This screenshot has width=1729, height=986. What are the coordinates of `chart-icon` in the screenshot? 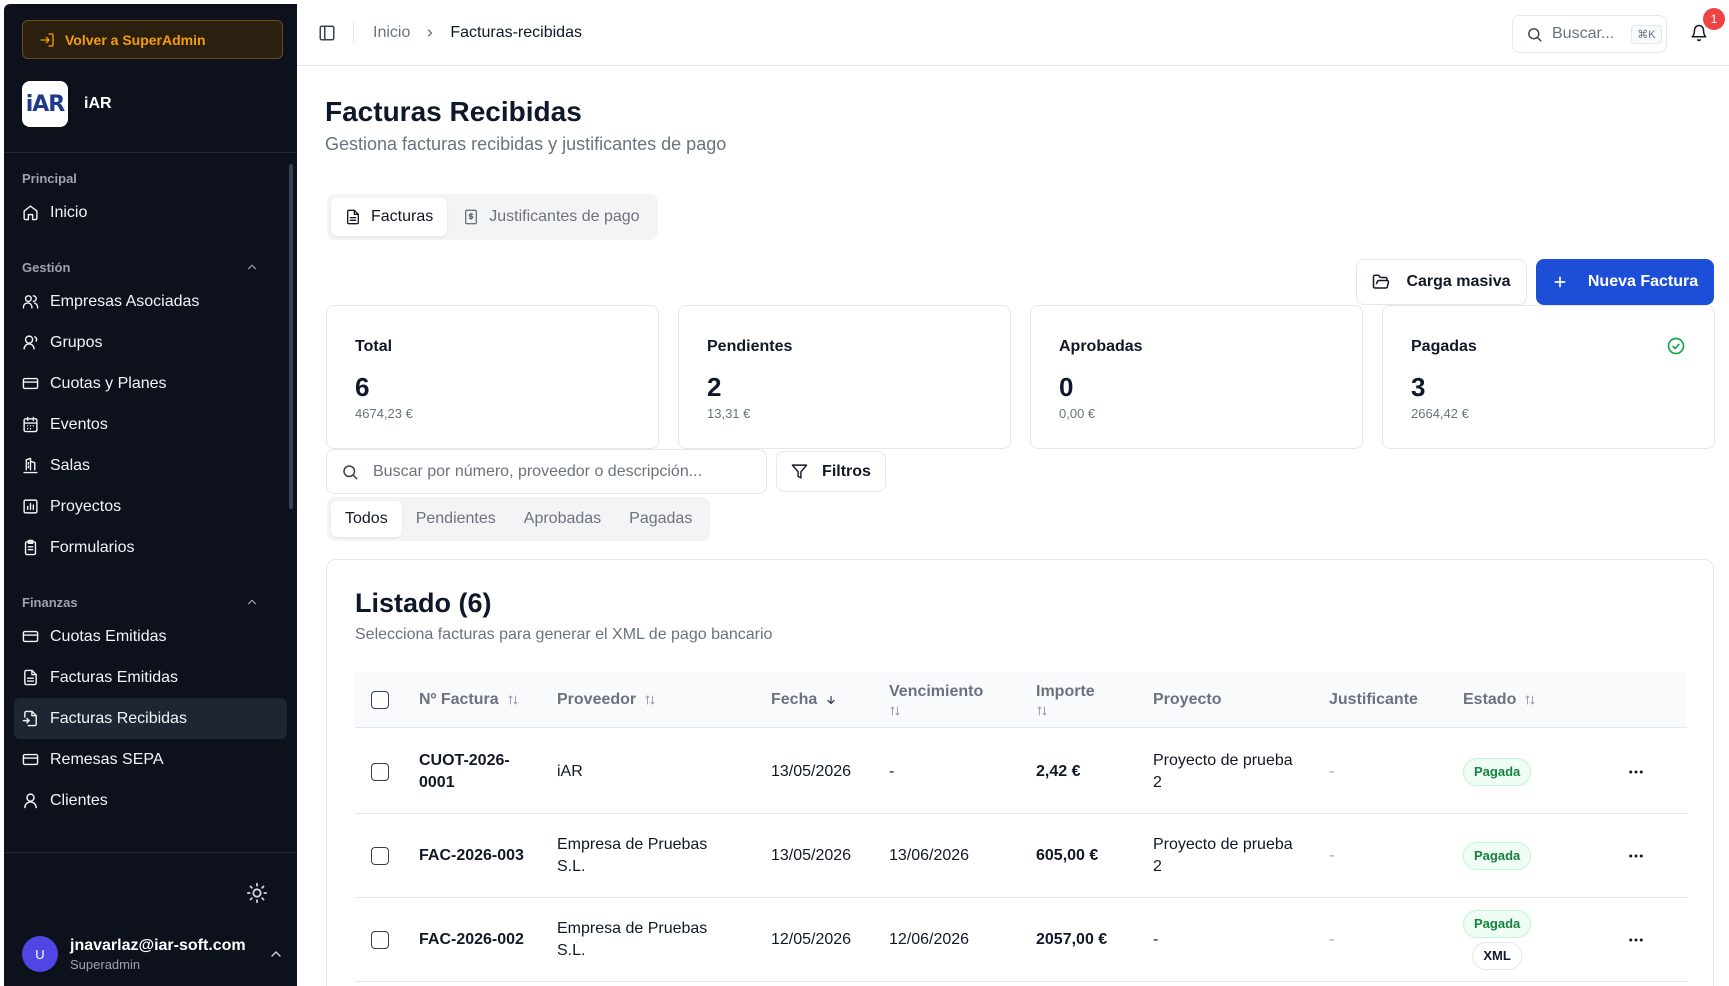 It's located at (30, 506).